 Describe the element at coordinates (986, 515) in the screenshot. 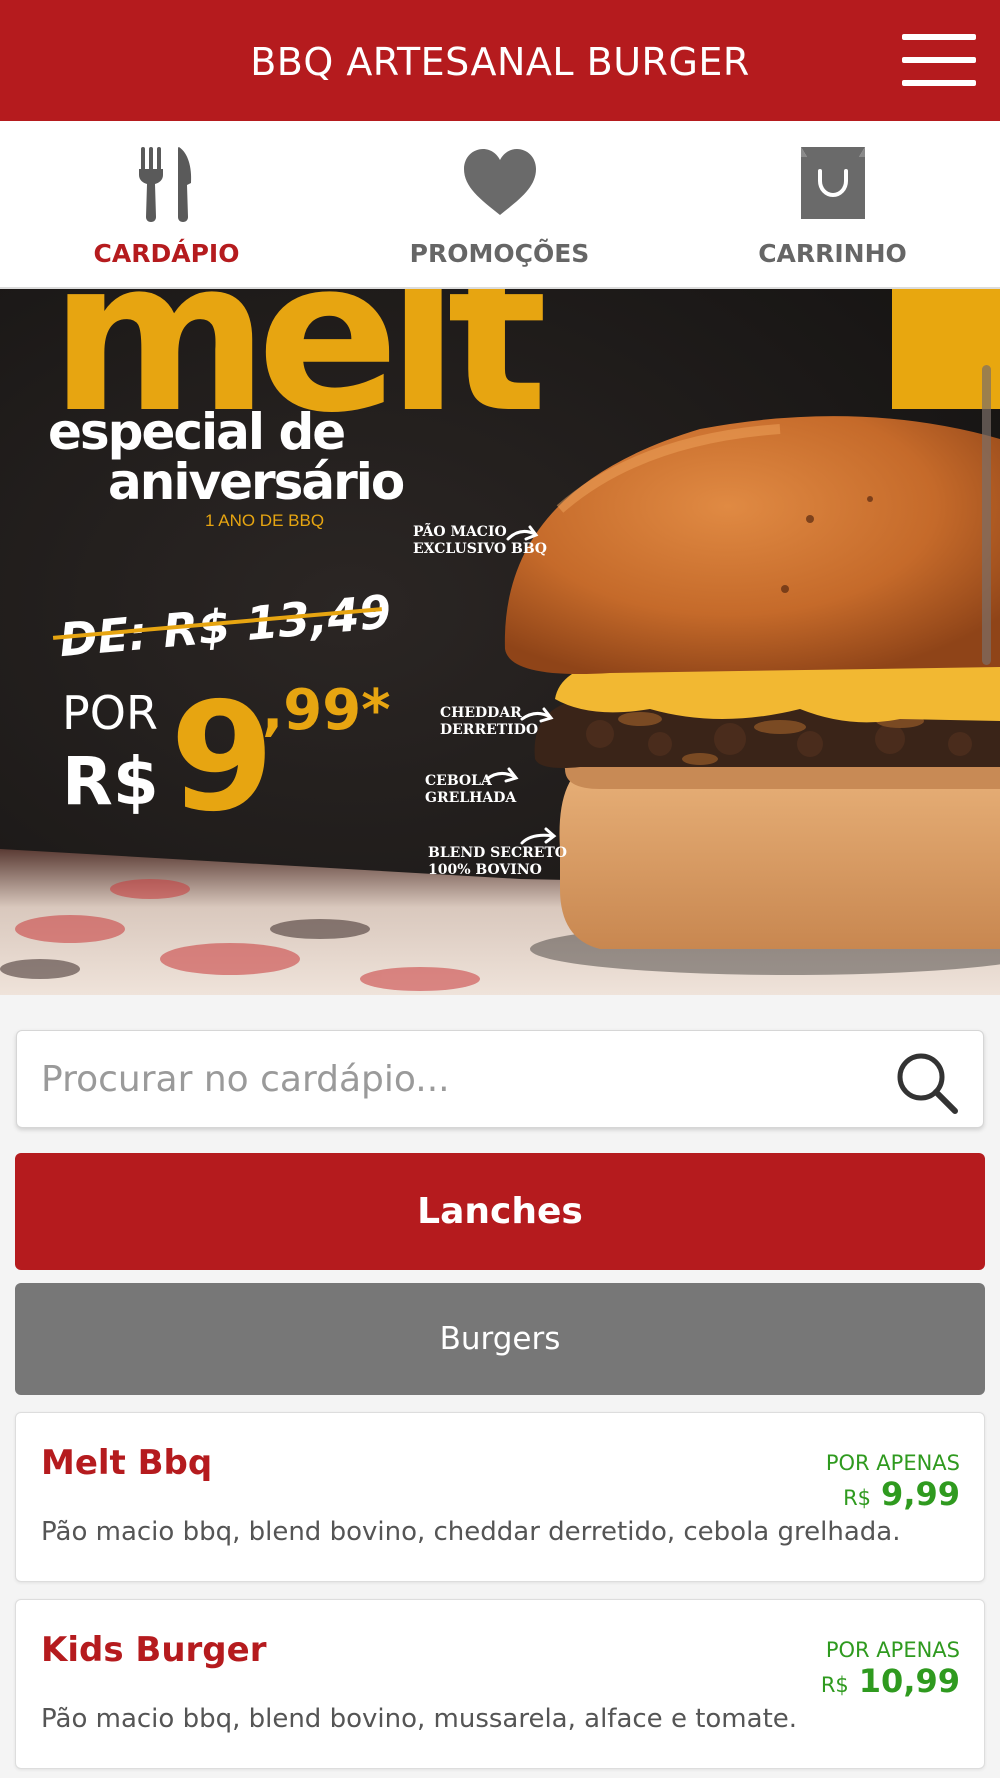

I see `banner-scroll-indicator` at that location.